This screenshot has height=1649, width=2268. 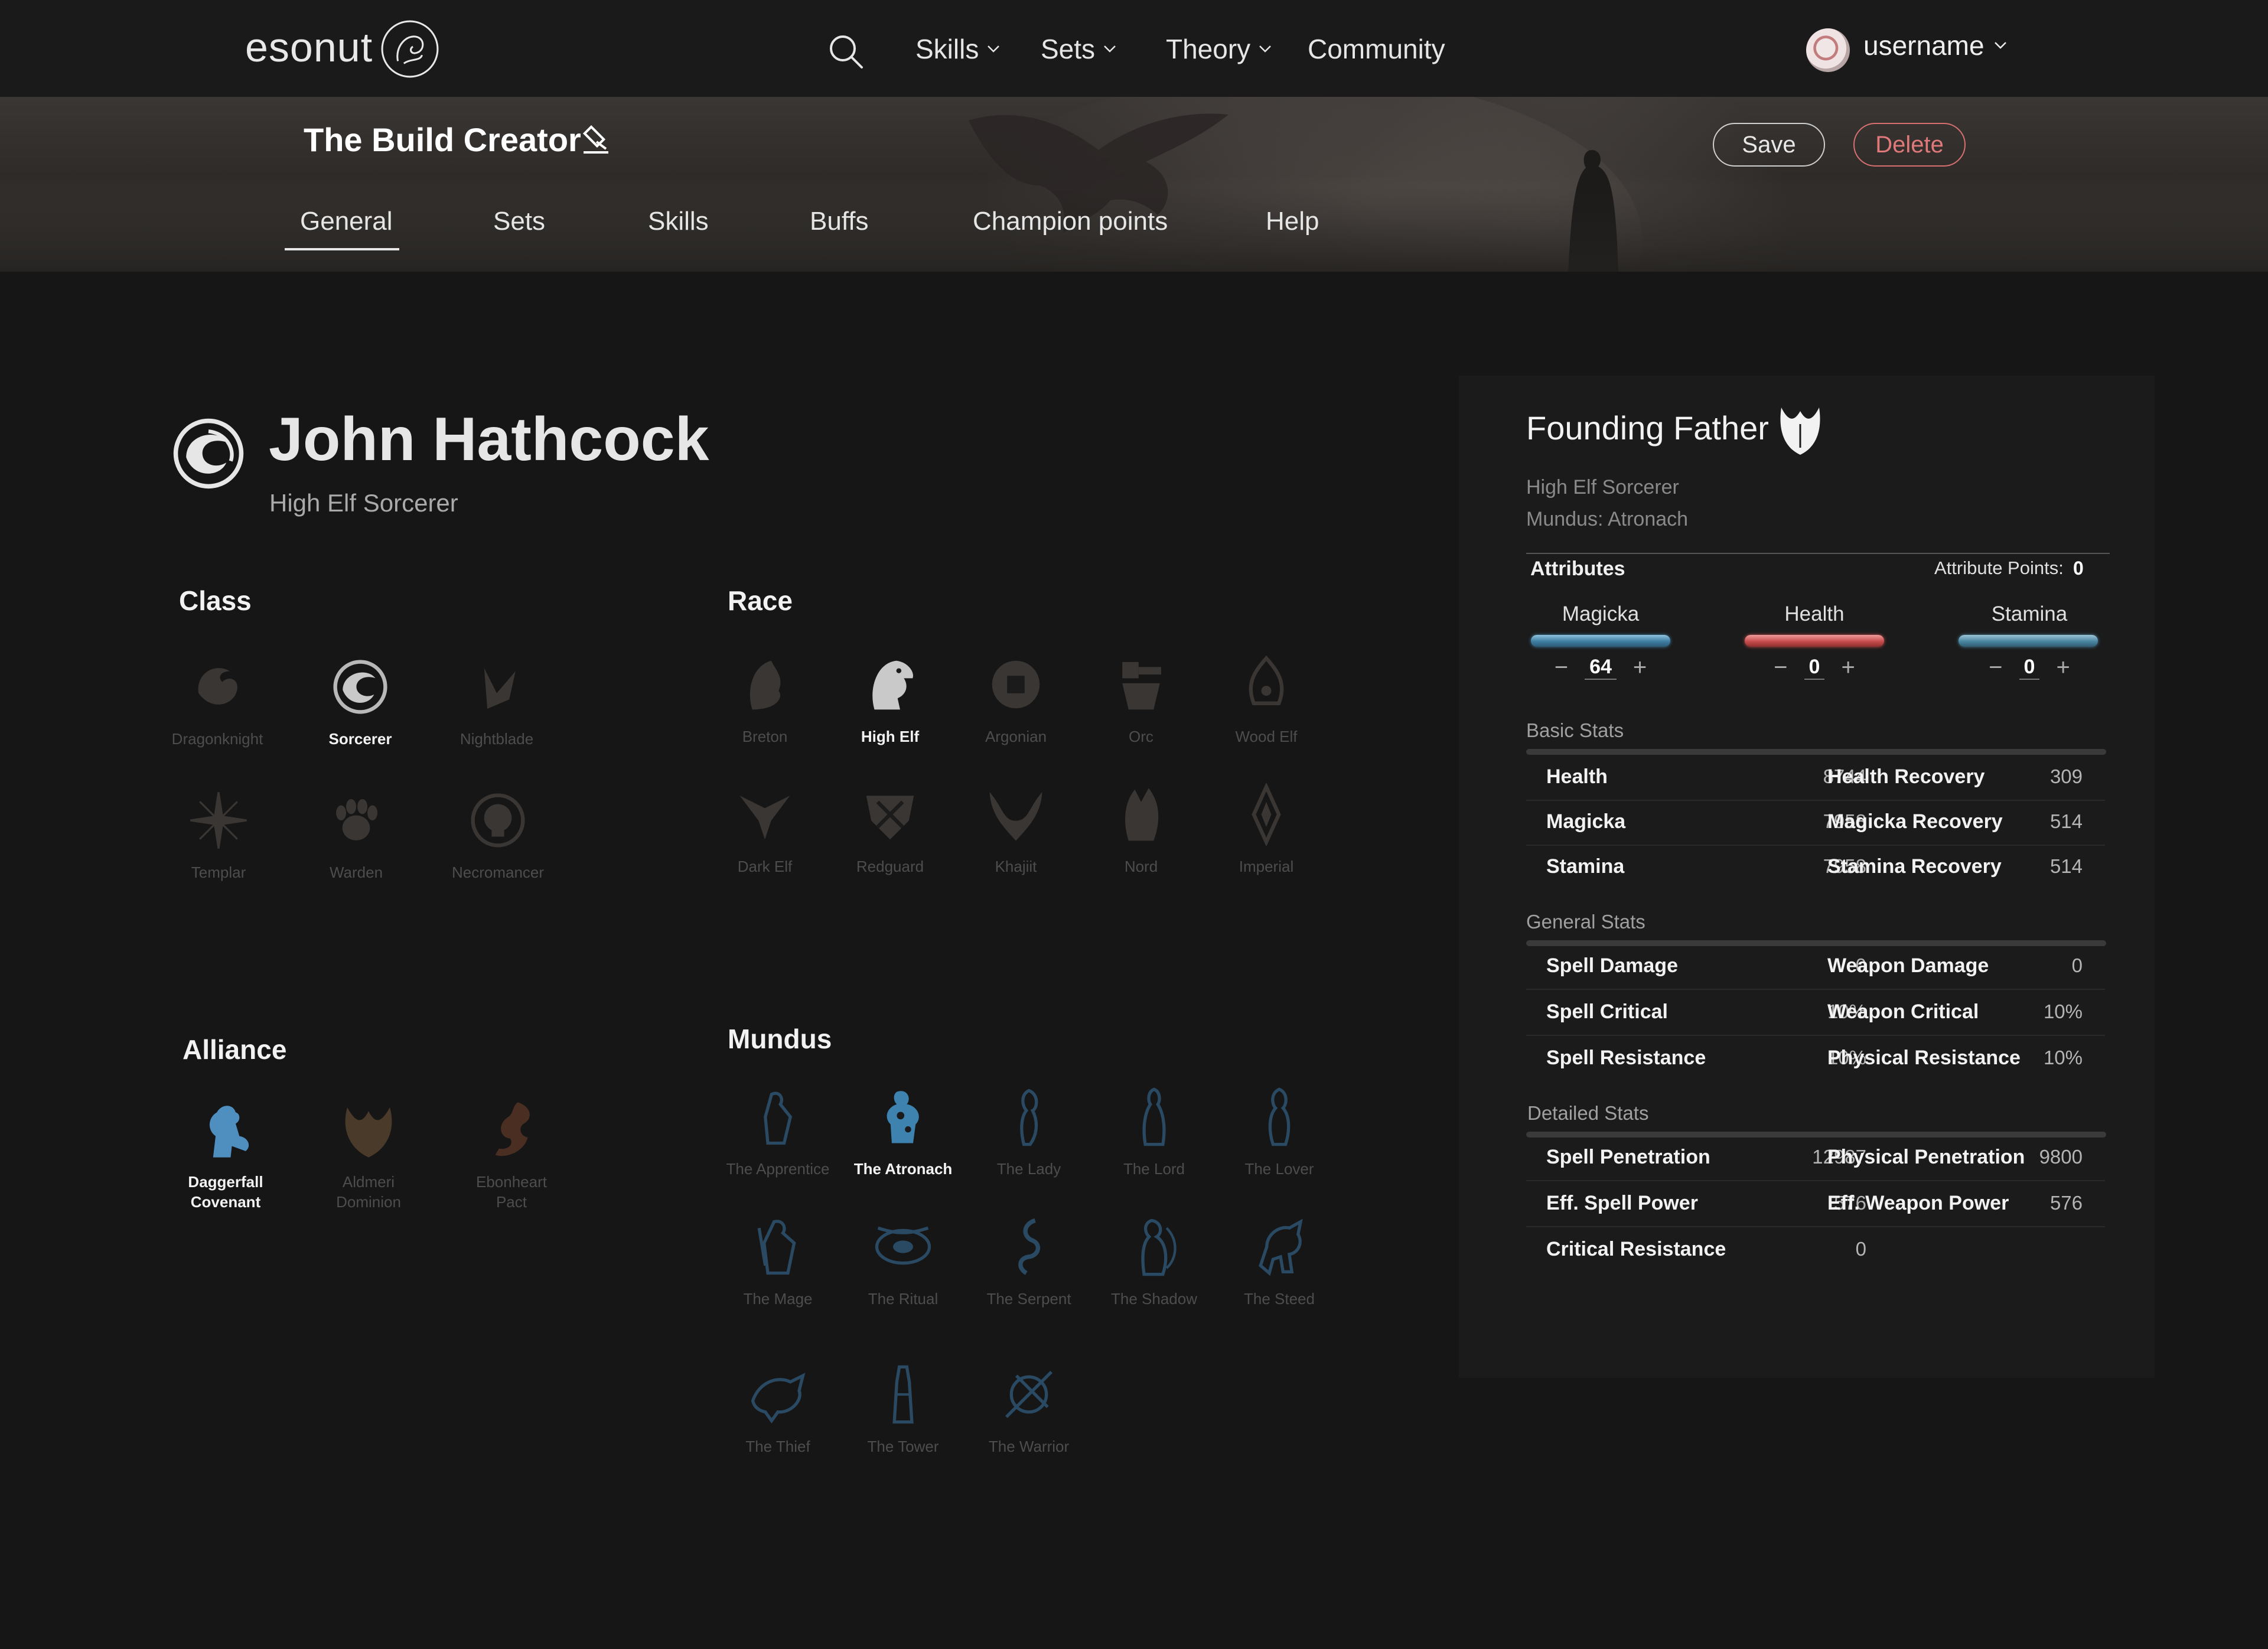 What do you see at coordinates (760, 600) in the screenshot?
I see `race-section-title: Race` at bounding box center [760, 600].